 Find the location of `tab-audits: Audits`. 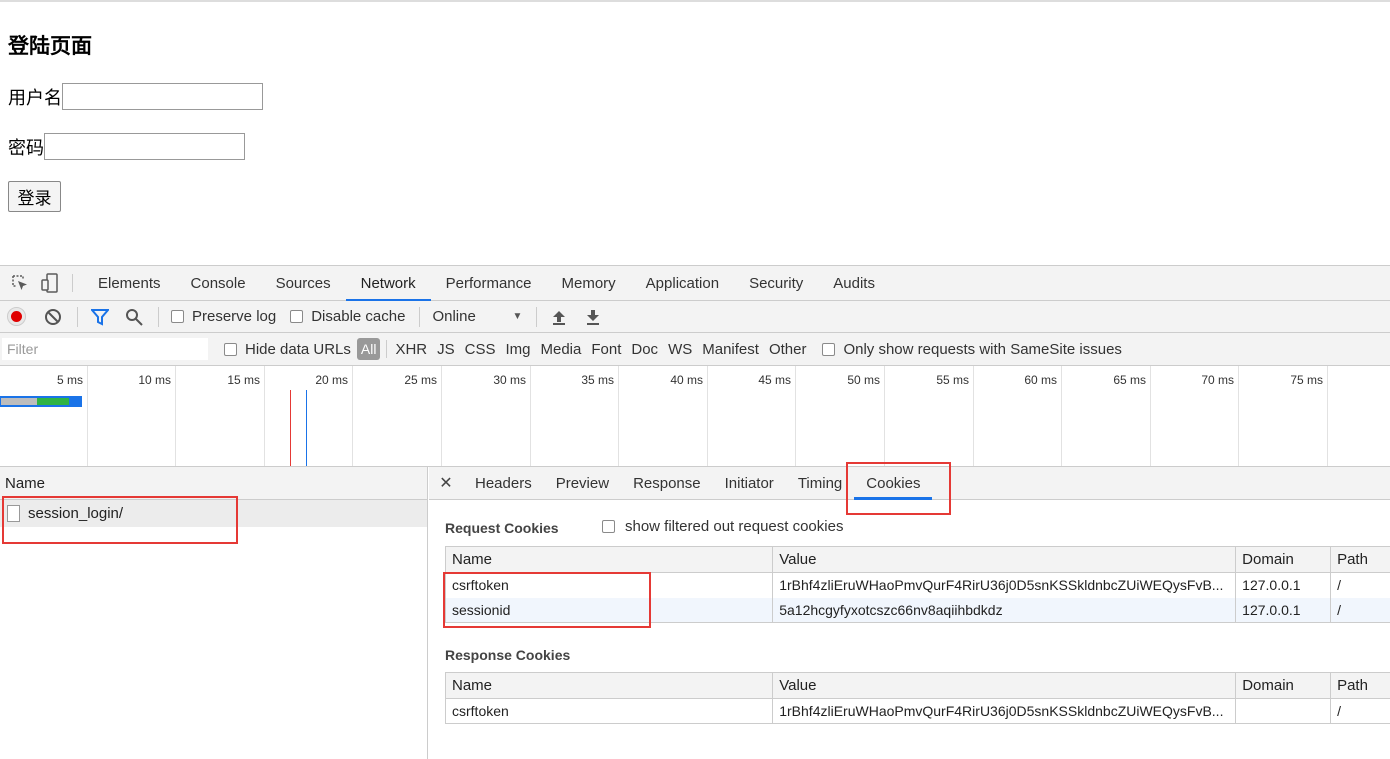

tab-audits: Audits is located at coordinates (854, 283).